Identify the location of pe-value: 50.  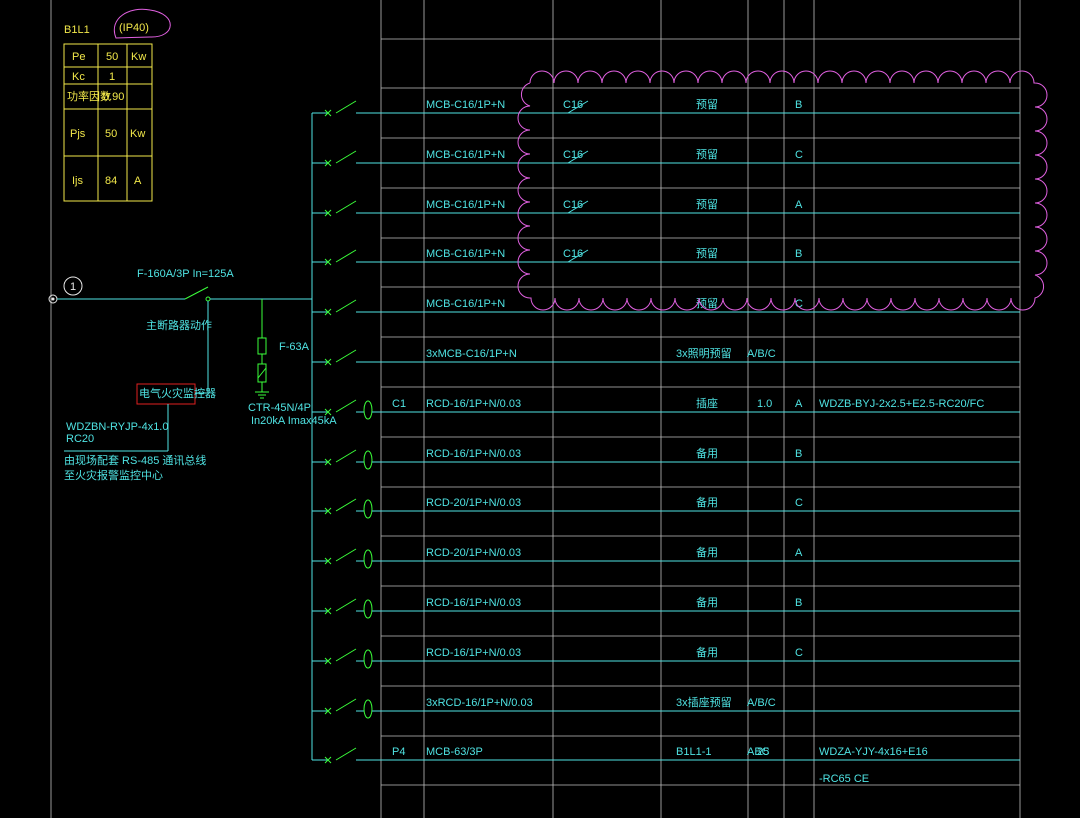
(112, 57).